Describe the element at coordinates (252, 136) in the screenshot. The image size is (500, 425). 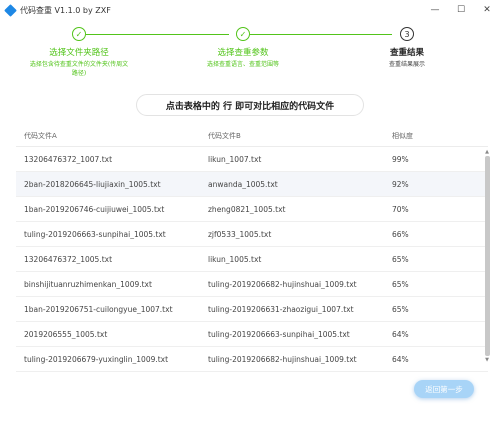
I see `table-header: 代码文件A 代码文件B 相似度` at that location.